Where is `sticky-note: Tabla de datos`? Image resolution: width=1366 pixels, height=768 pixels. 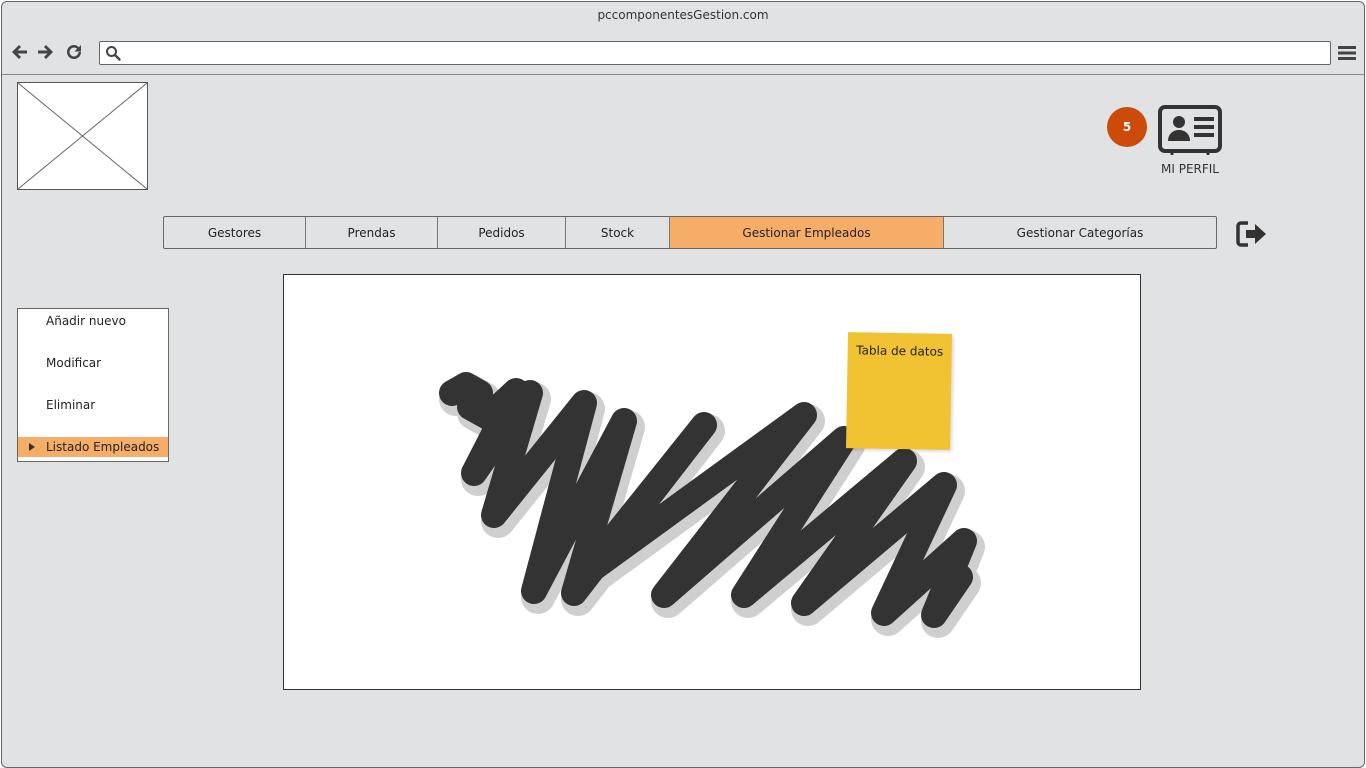 sticky-note: Tabla de datos is located at coordinates (899, 391).